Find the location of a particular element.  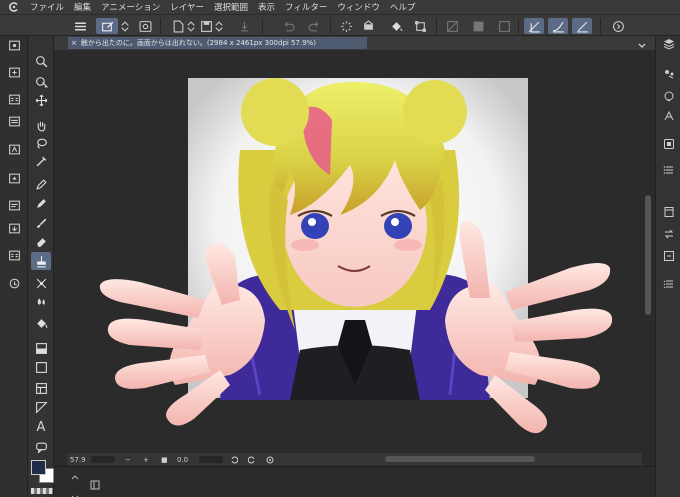

zoom-slider is located at coordinates (103, 459).